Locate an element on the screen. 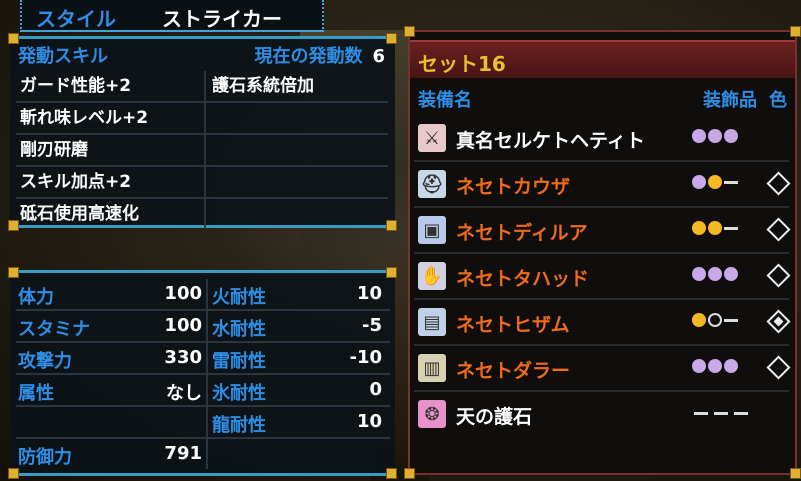  skill-name: ガード性能+2 is located at coordinates (111, 86).